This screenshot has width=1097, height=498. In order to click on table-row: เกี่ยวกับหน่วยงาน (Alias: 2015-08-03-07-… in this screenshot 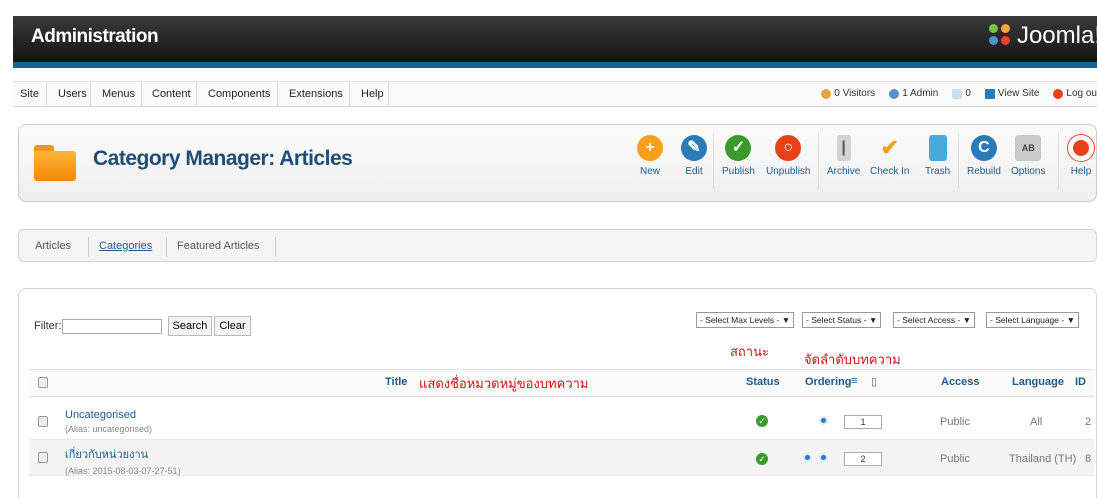, I will do `click(561, 458)`.